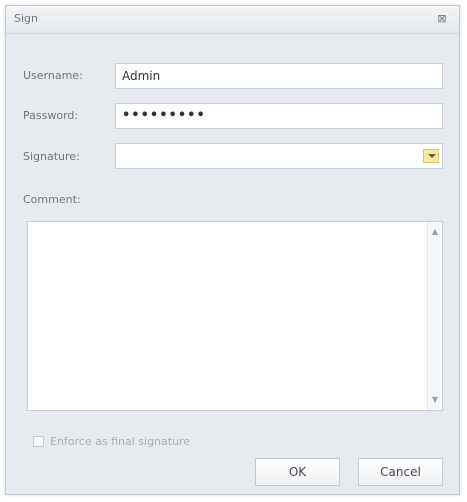 This screenshot has height=502, width=467. I want to click on signature-label: Signature:, so click(51, 156).